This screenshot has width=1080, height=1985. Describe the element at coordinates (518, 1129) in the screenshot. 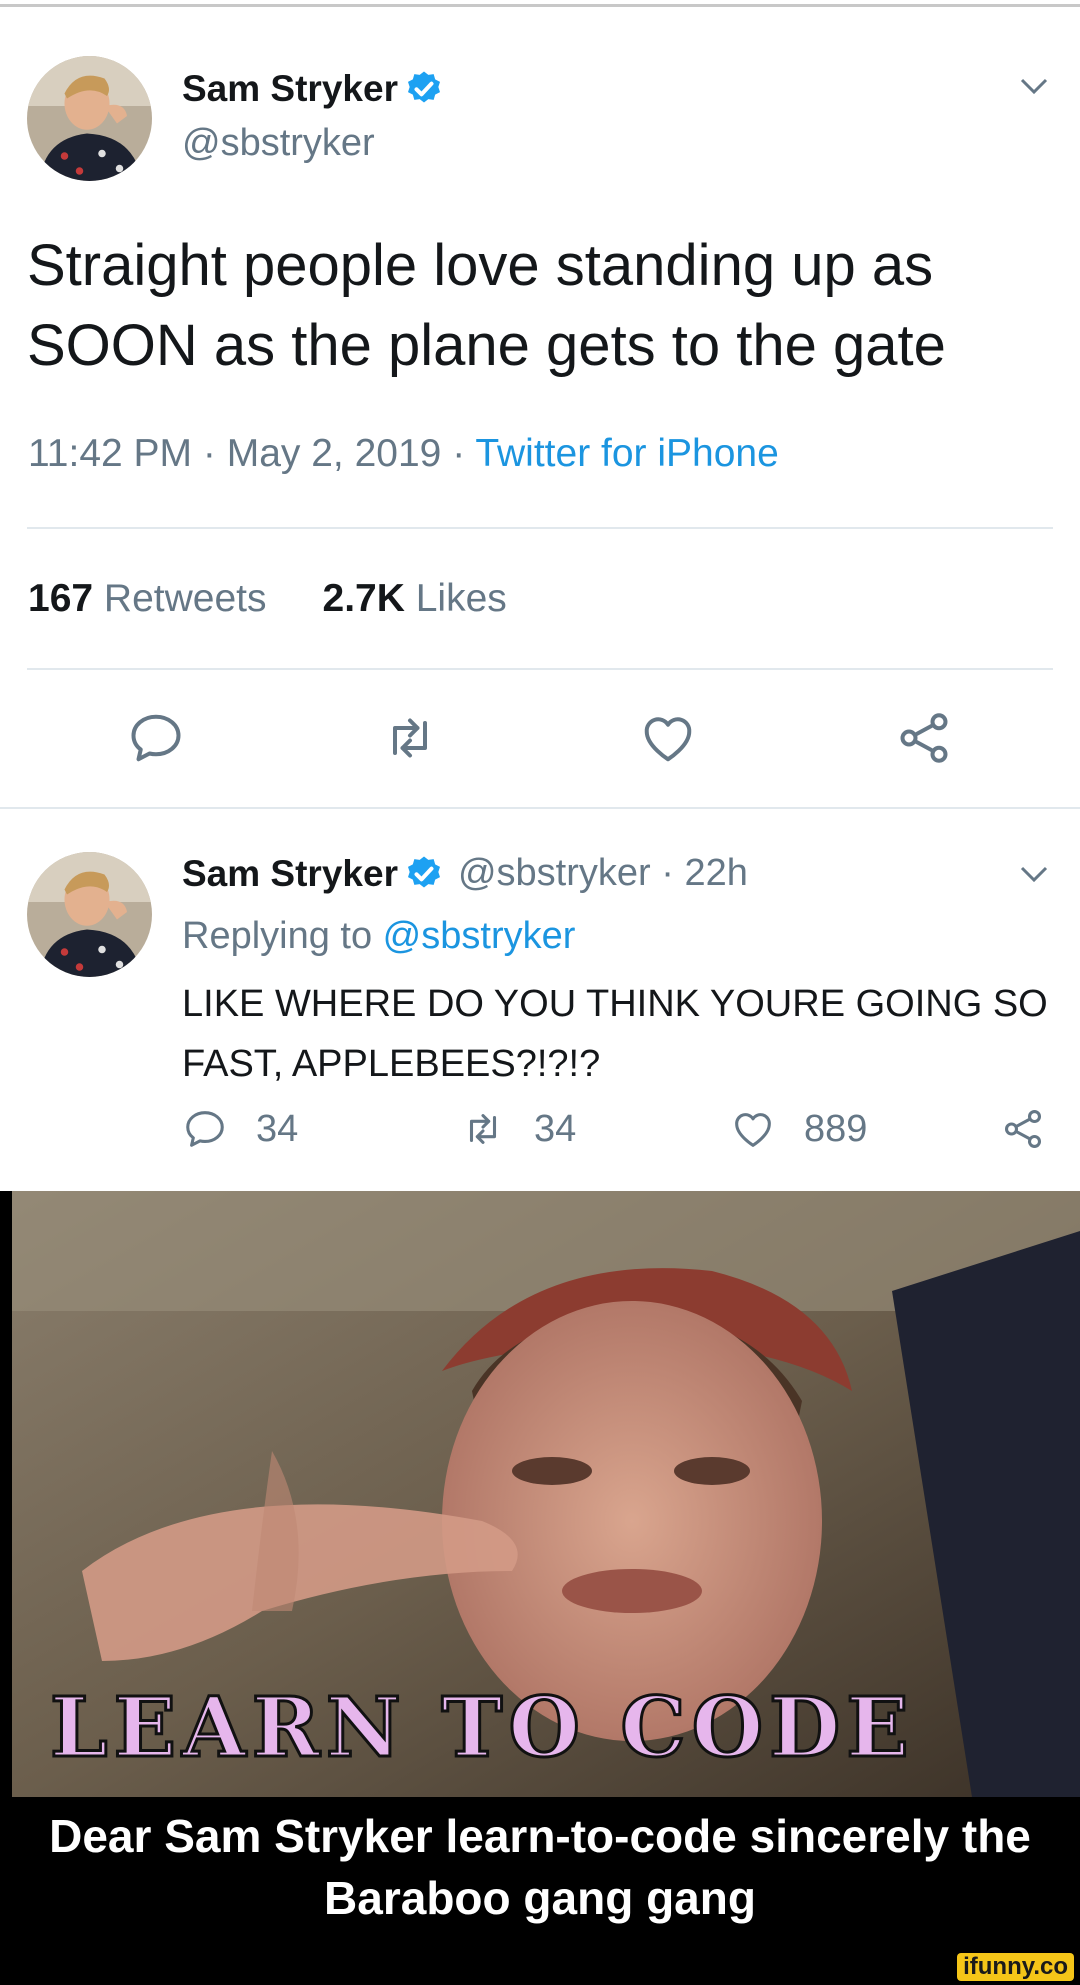

I see `reply-retweet-action: 34` at that location.